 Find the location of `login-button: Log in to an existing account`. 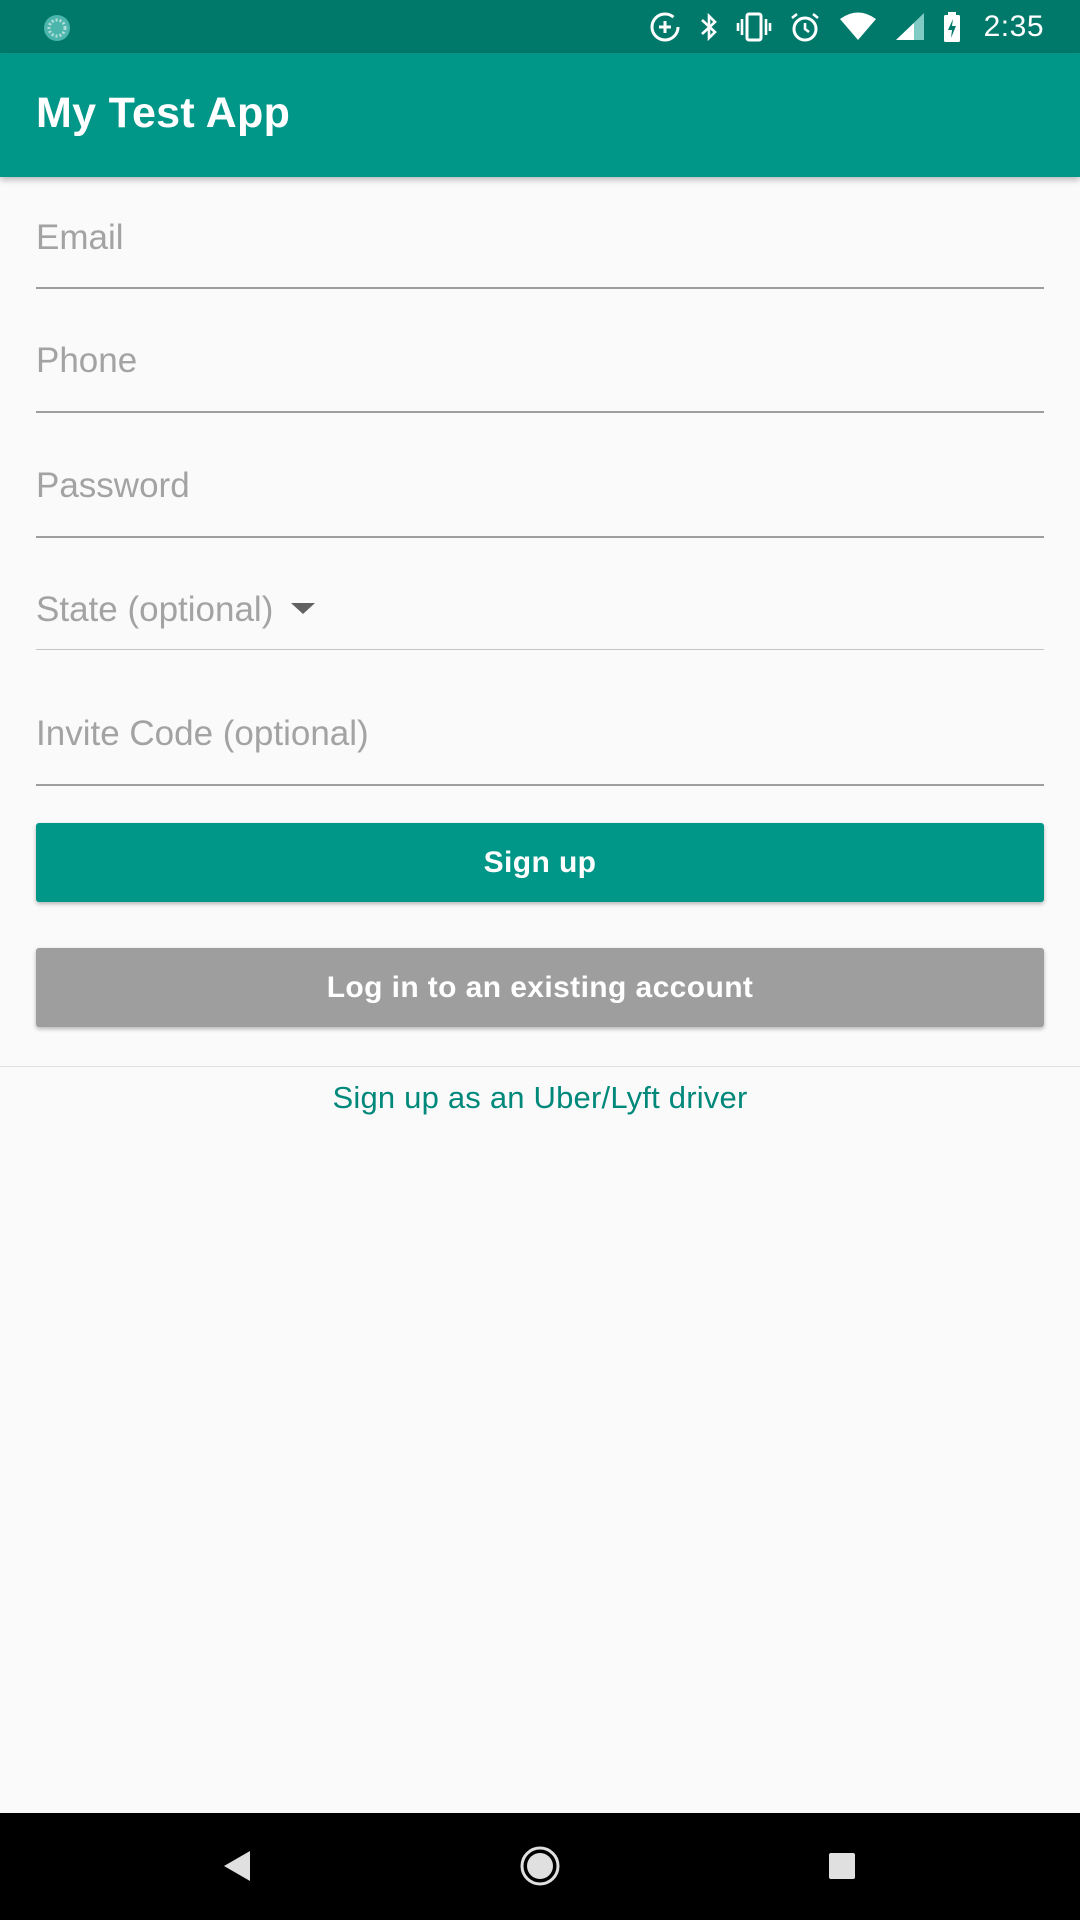

login-button: Log in to an existing account is located at coordinates (540, 987).